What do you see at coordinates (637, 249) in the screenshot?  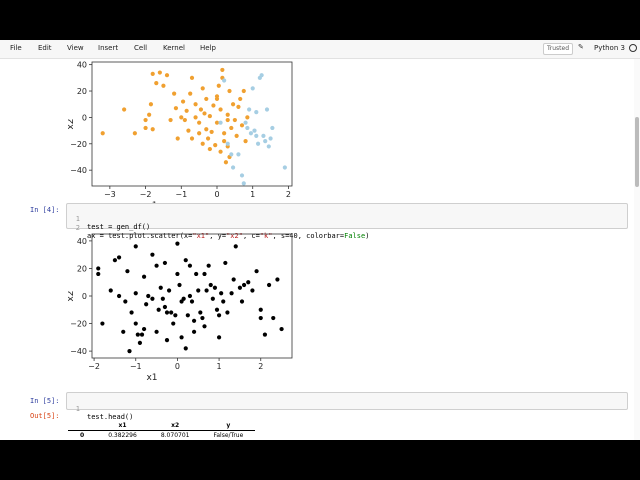 I see `vertical-scrollbar` at bounding box center [637, 249].